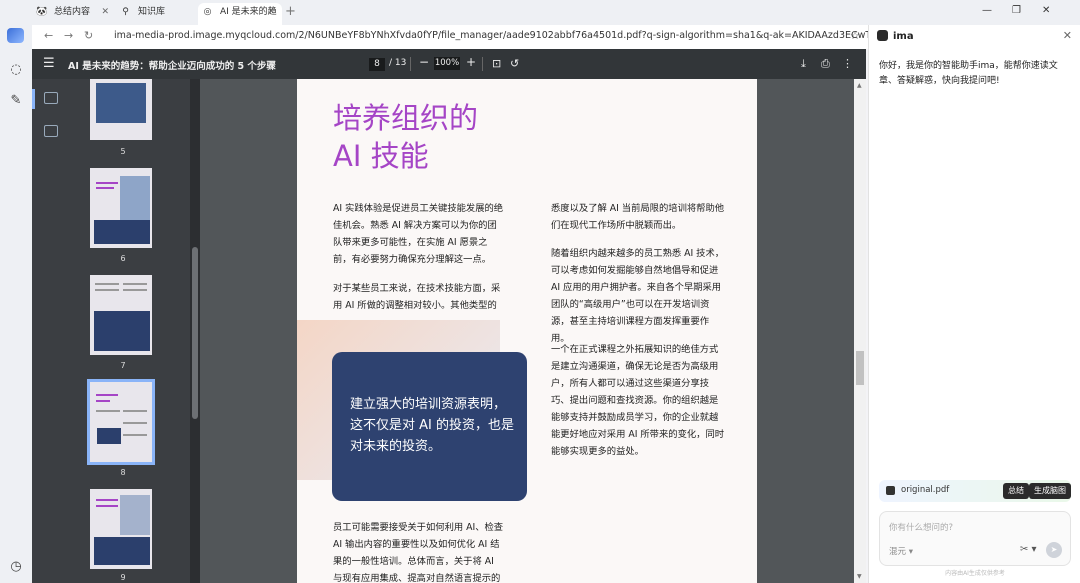  Describe the element at coordinates (855, 35) in the screenshot. I see `bookmark-icon: ☆` at that location.